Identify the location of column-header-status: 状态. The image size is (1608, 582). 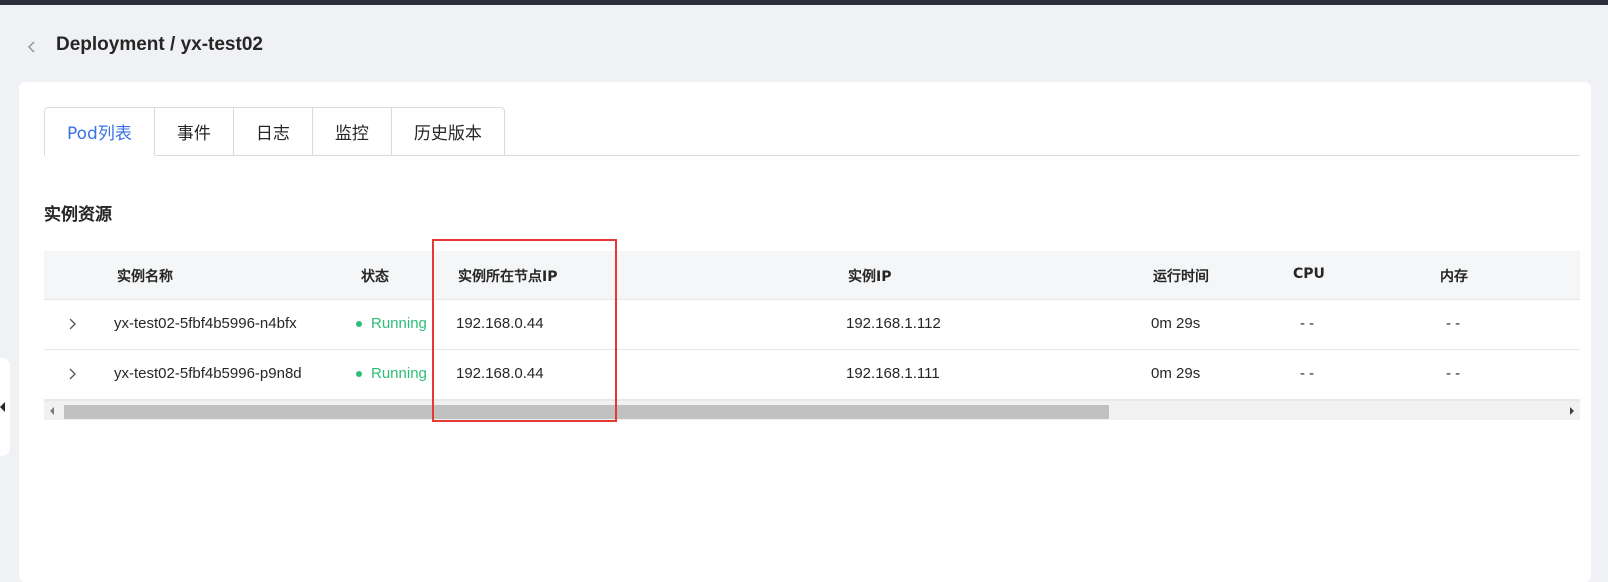
(375, 277).